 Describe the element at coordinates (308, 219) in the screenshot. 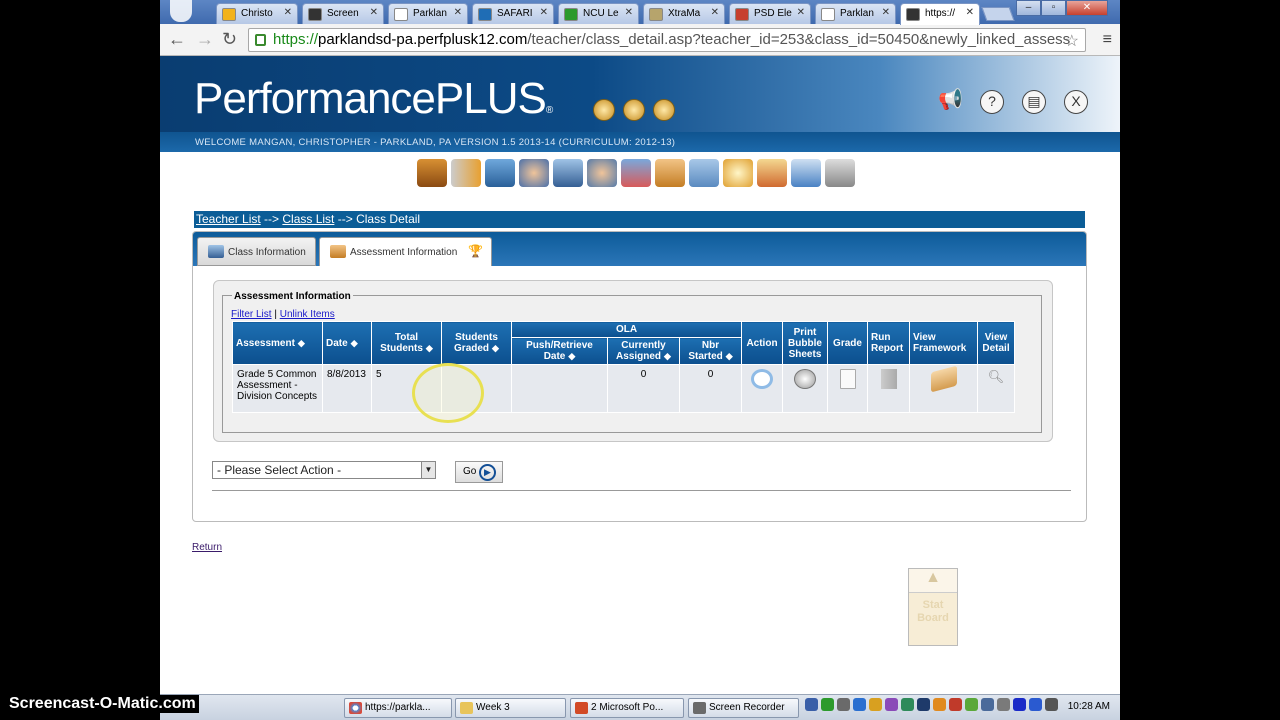

I see `class-list-link: Class List` at that location.